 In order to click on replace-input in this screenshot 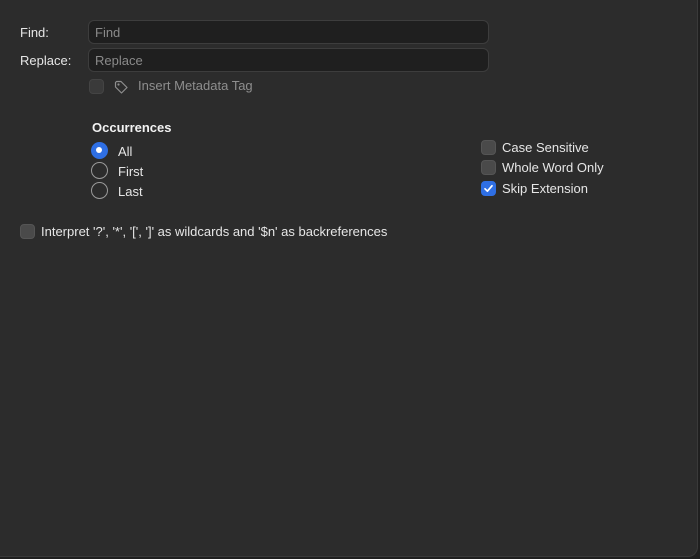, I will do `click(288, 60)`.